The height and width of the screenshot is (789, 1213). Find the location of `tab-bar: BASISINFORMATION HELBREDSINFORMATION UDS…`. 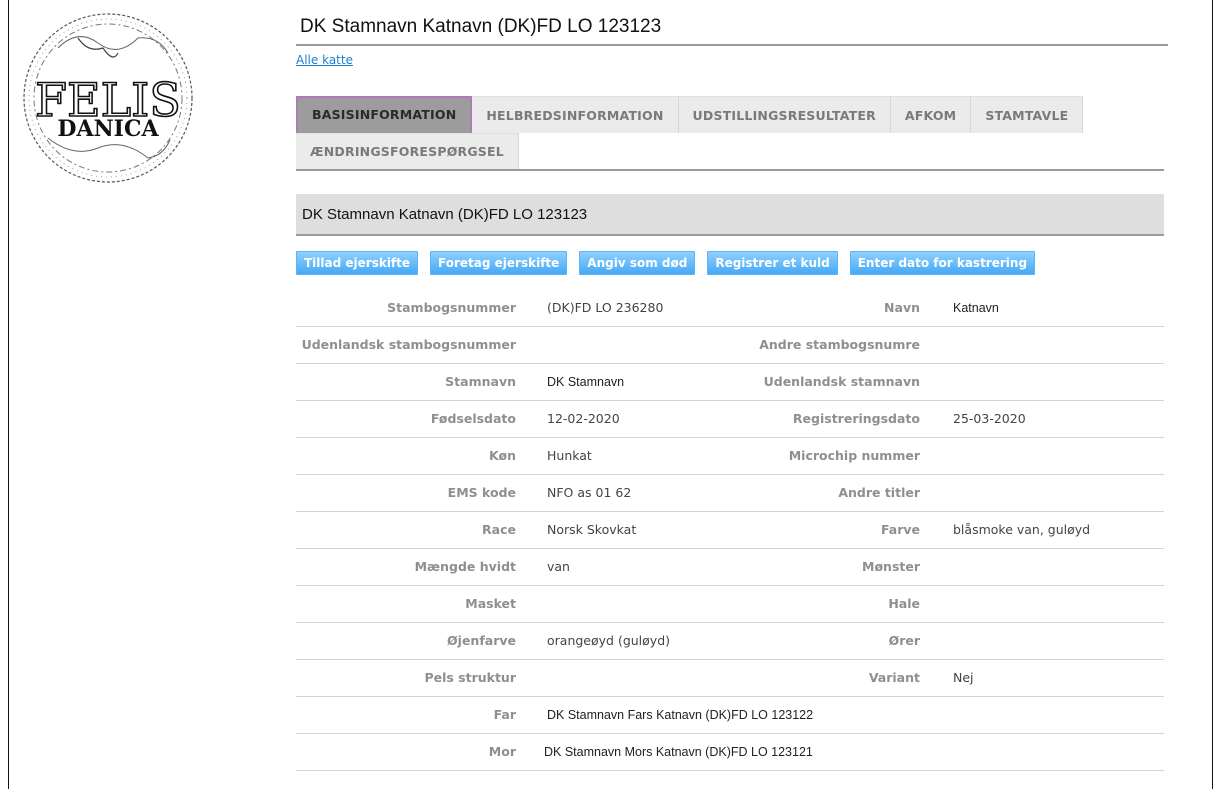

tab-bar: BASISINFORMATION HELBREDSINFORMATION UDS… is located at coordinates (730, 133).